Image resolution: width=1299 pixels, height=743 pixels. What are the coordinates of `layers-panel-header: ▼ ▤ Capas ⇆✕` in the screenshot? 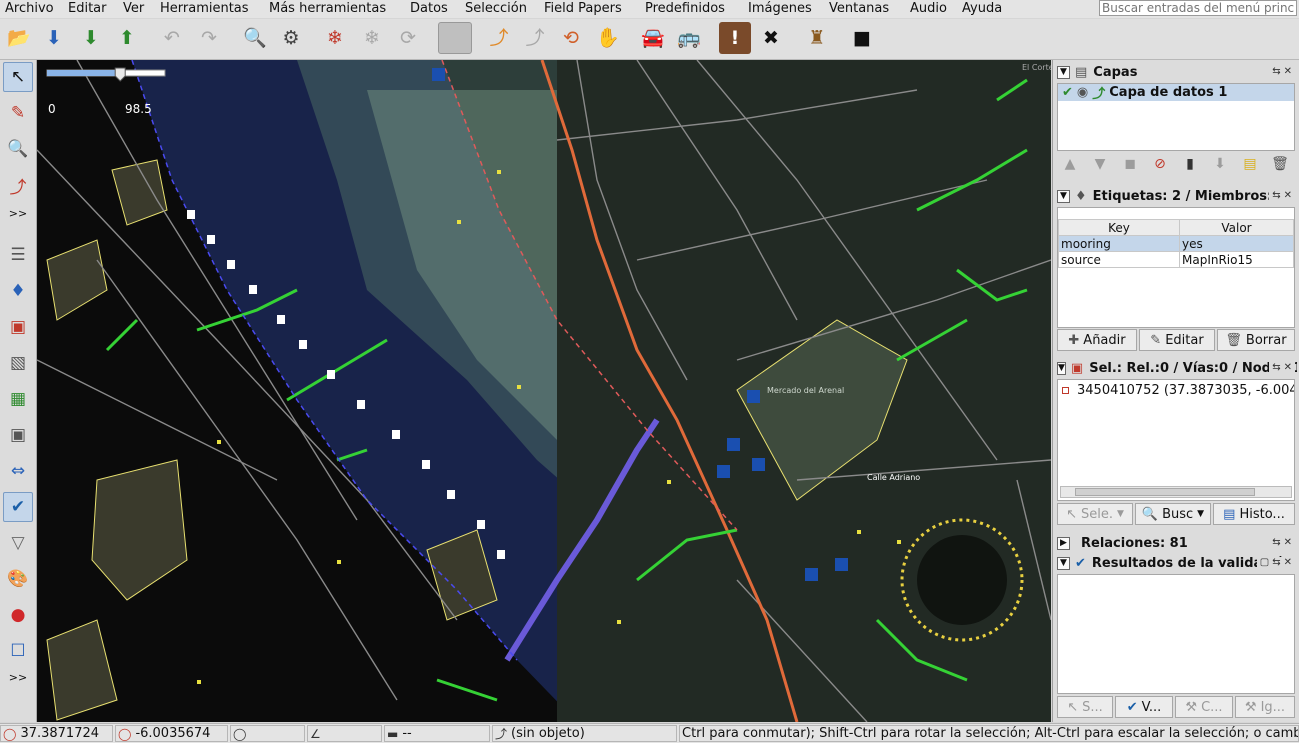 It's located at (1177, 72).